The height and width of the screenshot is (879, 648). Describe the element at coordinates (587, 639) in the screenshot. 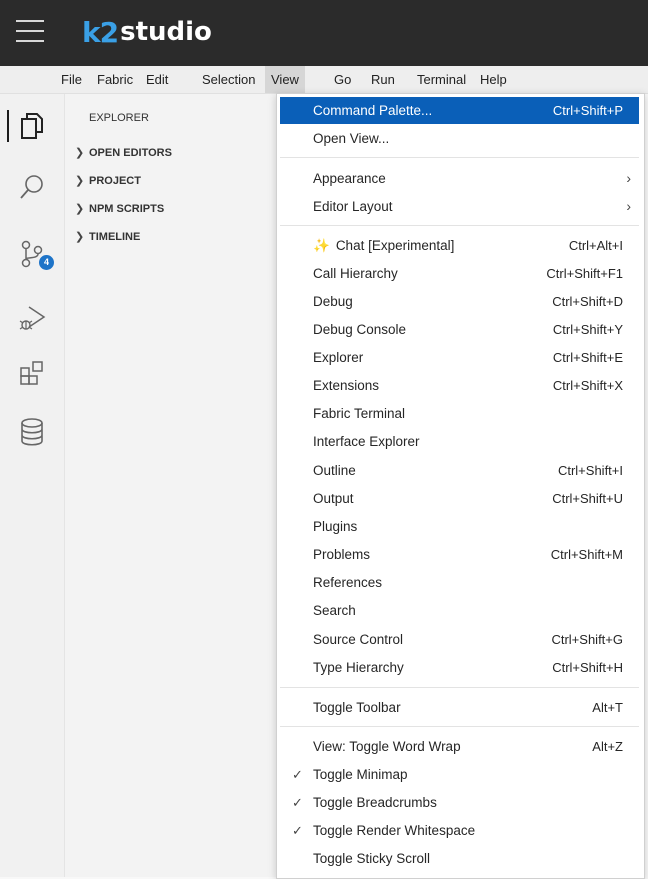

I see `menu-shortcut: Ctrl+Shift+G` at that location.